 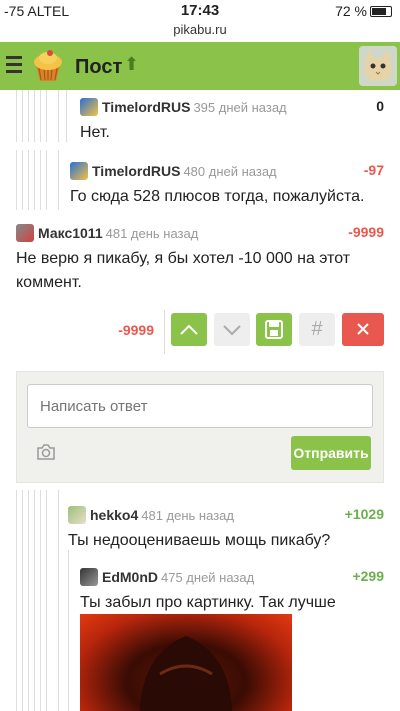 What do you see at coordinates (46, 452) in the screenshot?
I see `camera-icon` at bounding box center [46, 452].